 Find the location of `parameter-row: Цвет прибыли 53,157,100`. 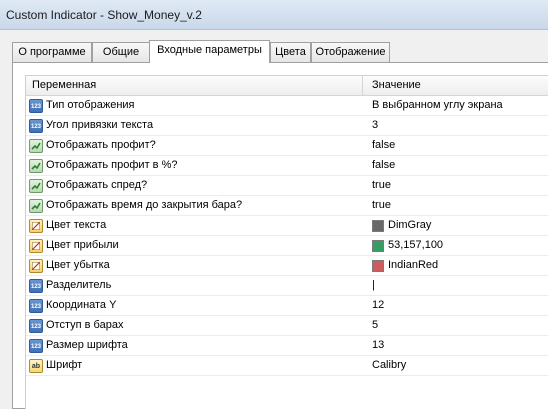

parameter-row: Цвет прибыли 53,157,100 is located at coordinates (287, 246).